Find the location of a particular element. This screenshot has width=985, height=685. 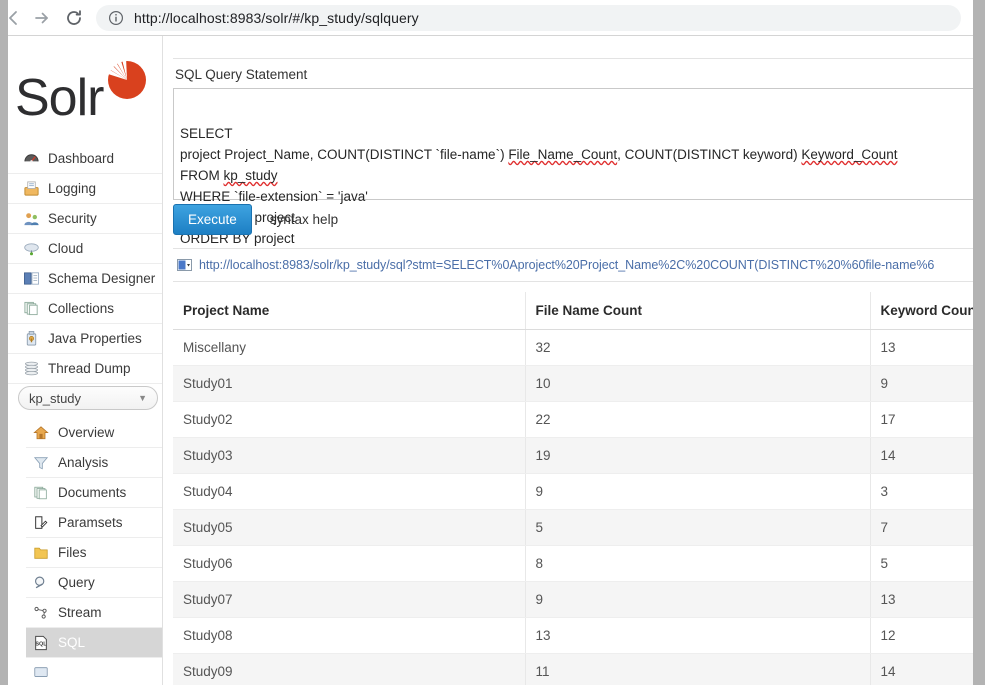

table-cell-0: Study08 is located at coordinates (349, 635).